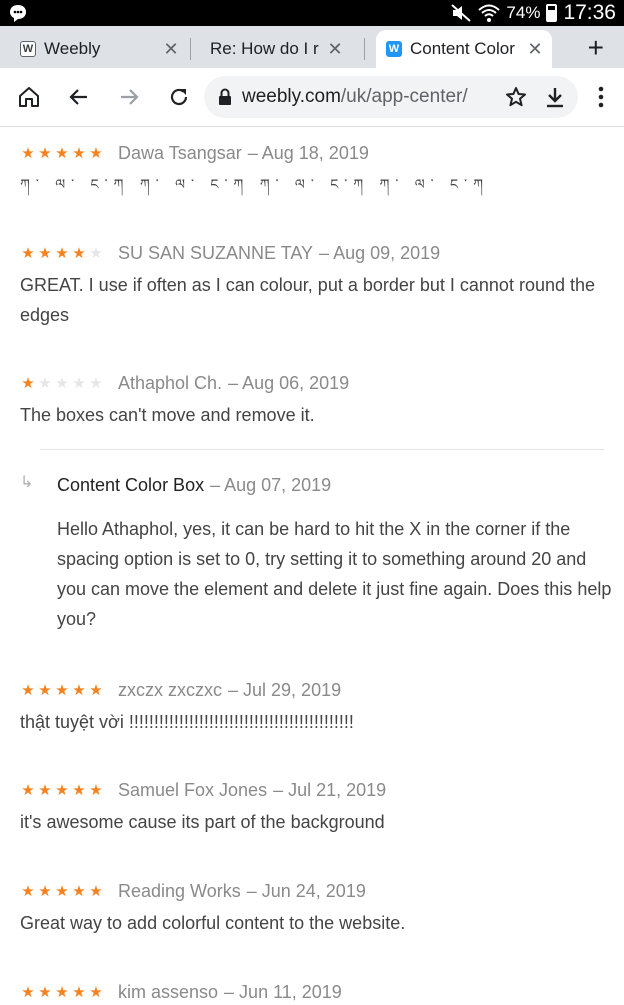 This screenshot has width=624, height=1005. What do you see at coordinates (367, 97) in the screenshot?
I see `url-text: weebly.com/uk/app-center/` at bounding box center [367, 97].